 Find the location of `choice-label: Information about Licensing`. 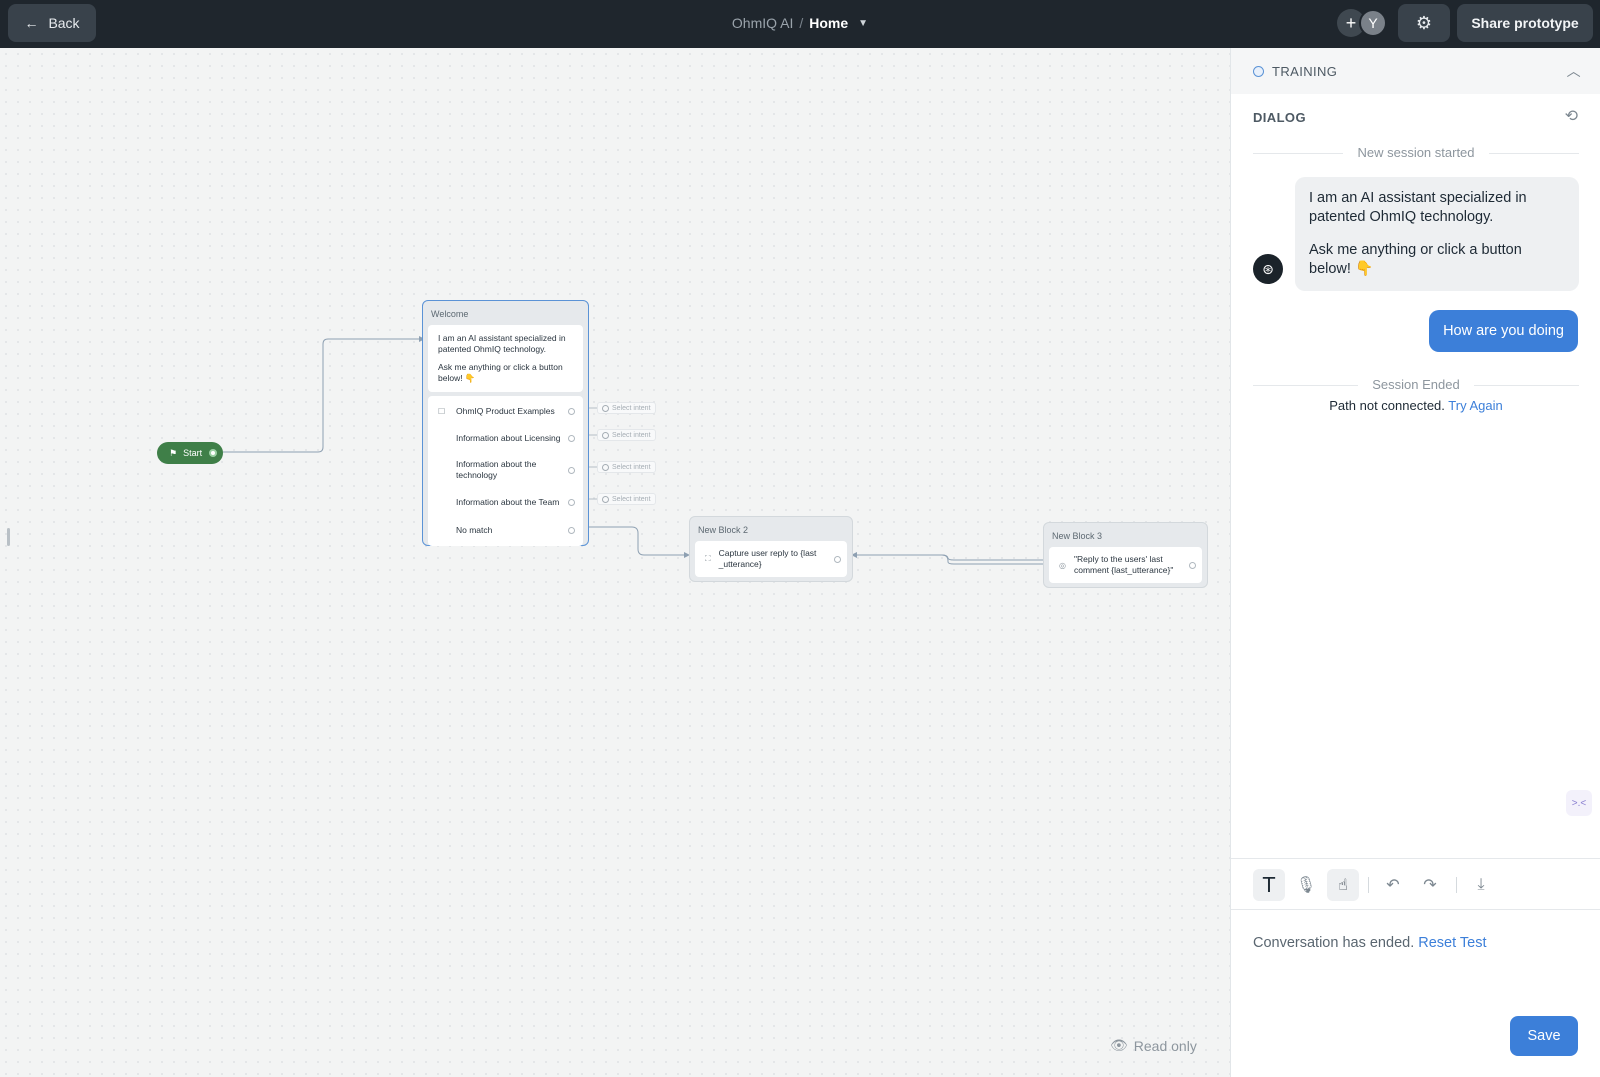

choice-label: Information about Licensing is located at coordinates (508, 437).